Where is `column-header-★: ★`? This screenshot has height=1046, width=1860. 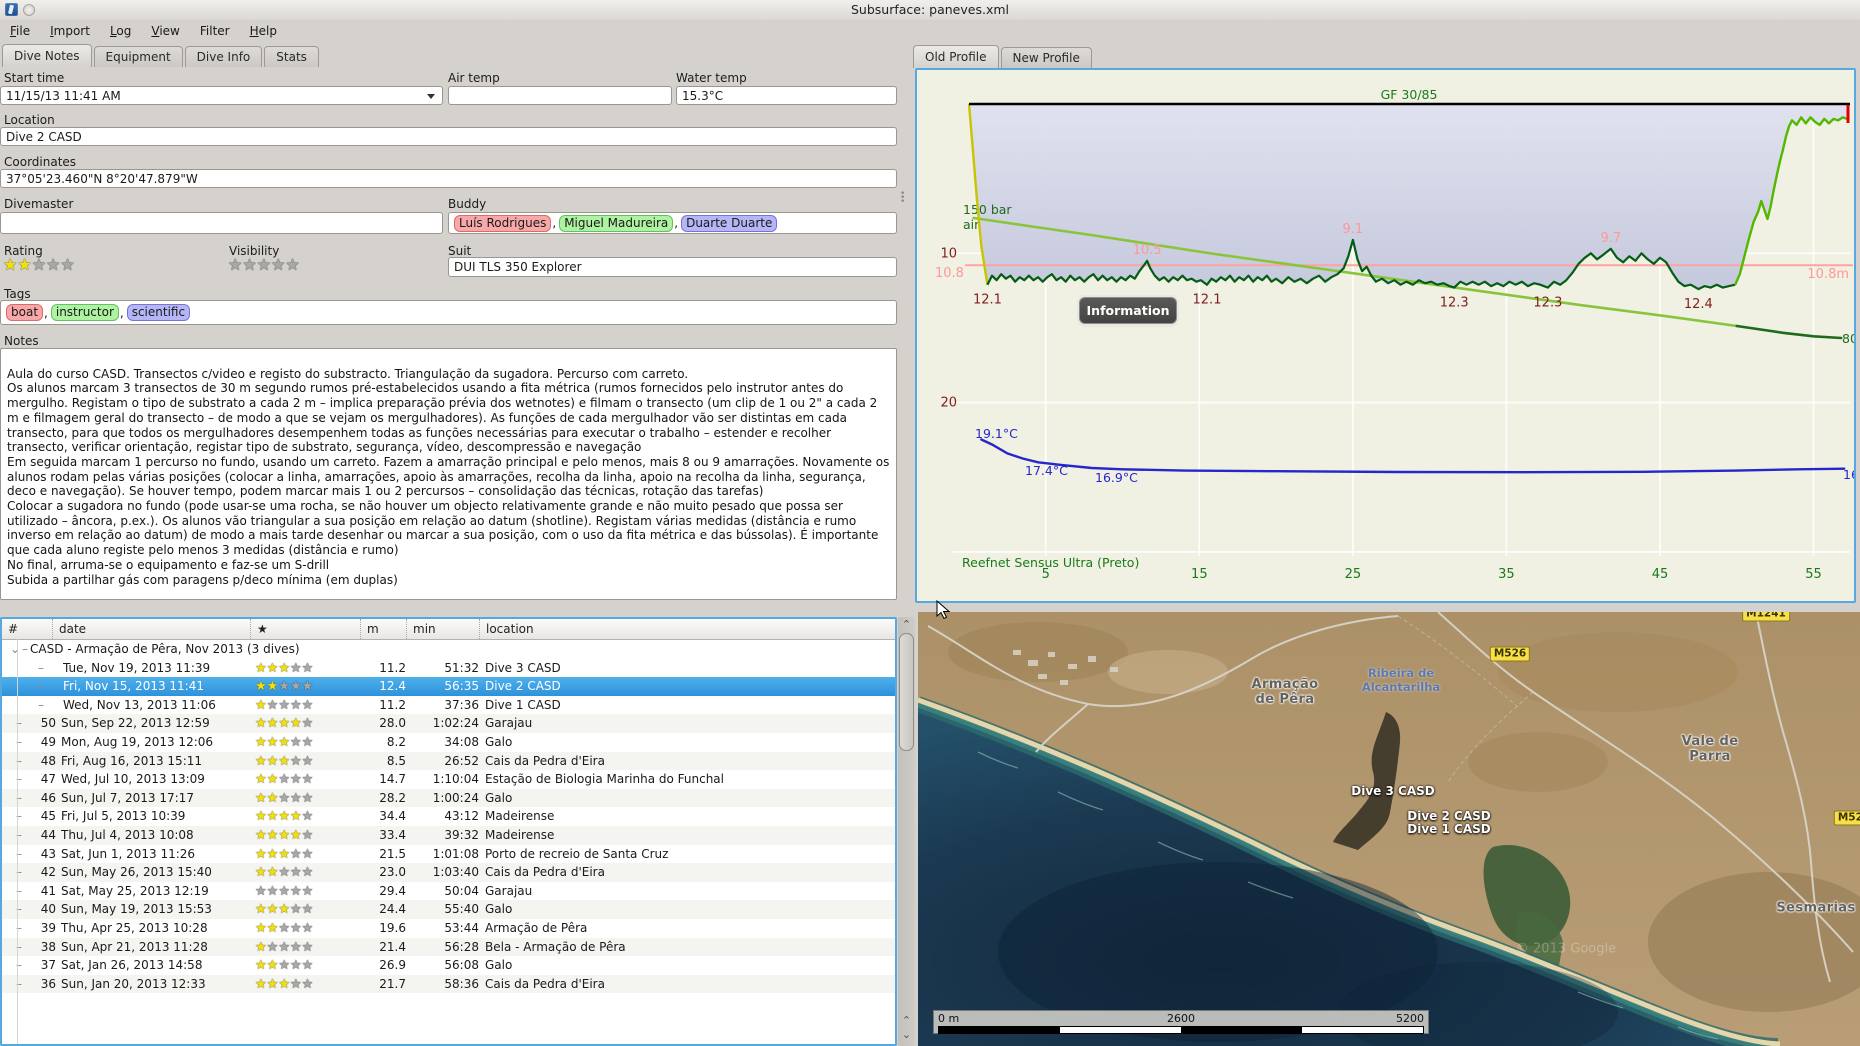 column-header-★: ★ is located at coordinates (305, 629).